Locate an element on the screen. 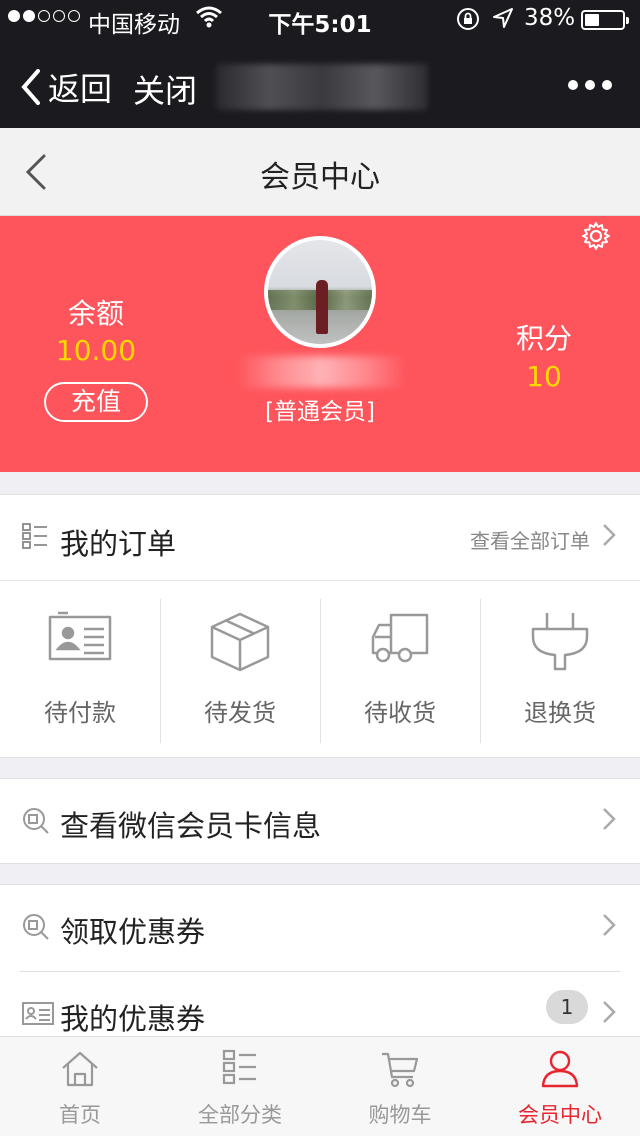 This screenshot has height=1136, width=640. page-header: 会员中心 is located at coordinates (320, 172).